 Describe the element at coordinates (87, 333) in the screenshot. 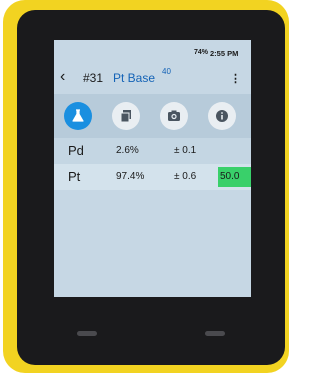

I see `speaker-slot-left` at that location.